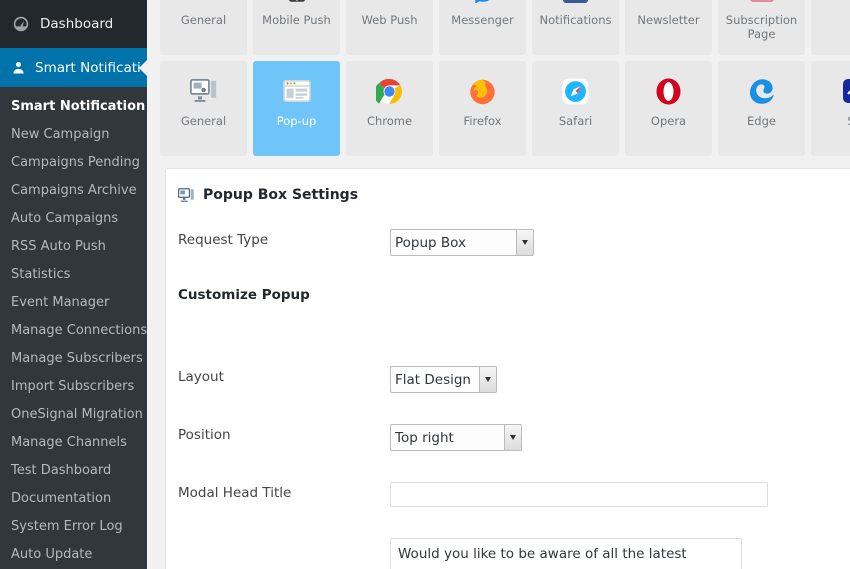 This screenshot has height=569, width=850. What do you see at coordinates (296, 27) in the screenshot?
I see `tab-mobile-push: Mobile Push` at bounding box center [296, 27].